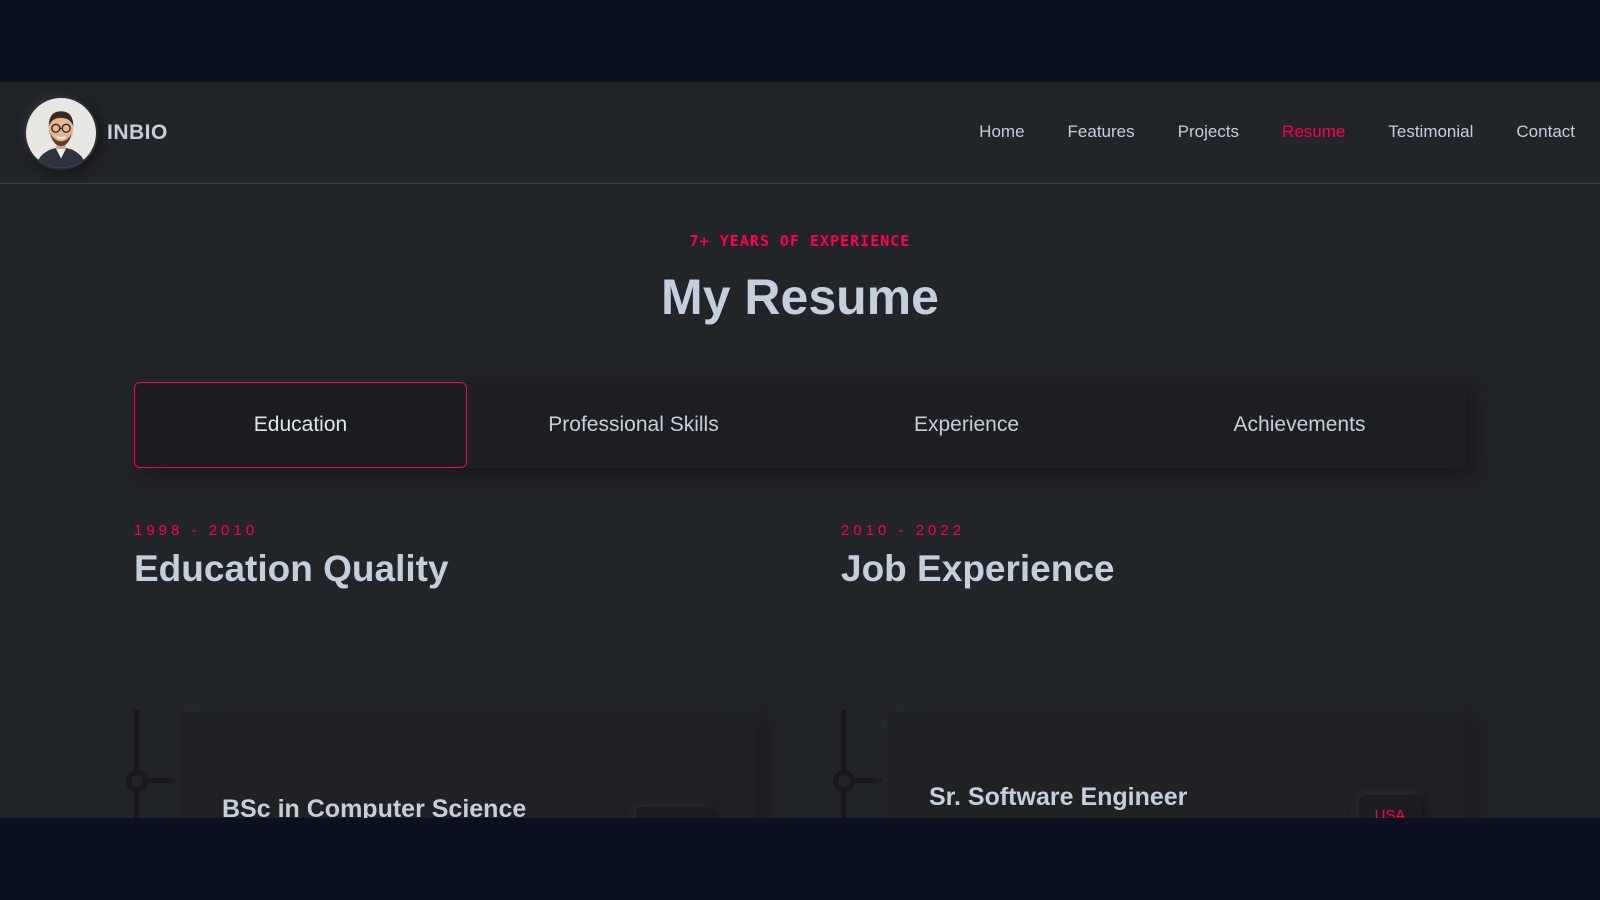 Image resolution: width=1600 pixels, height=900 pixels. I want to click on tab-achievements: Achievements, so click(1299, 425).